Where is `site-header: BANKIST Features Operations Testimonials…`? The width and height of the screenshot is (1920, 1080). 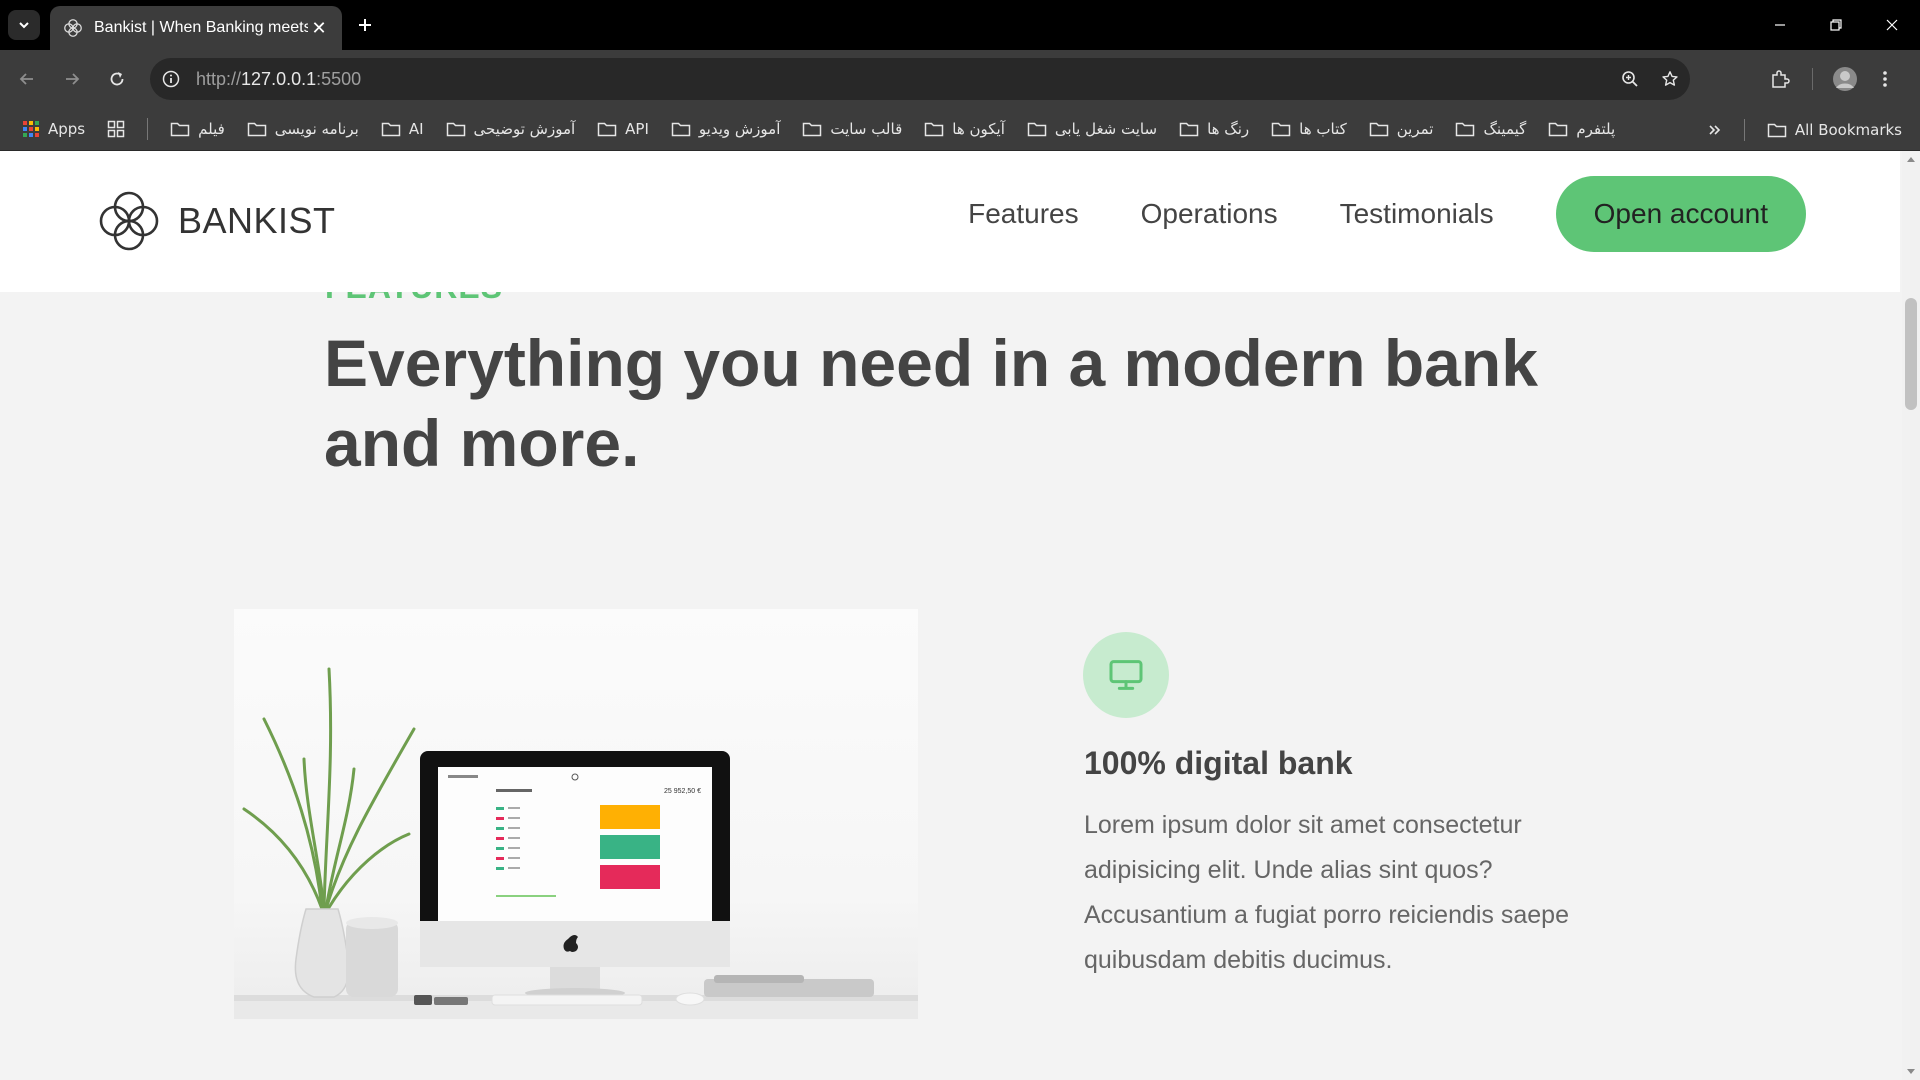 site-header: BANKIST Features Operations Testimonials… is located at coordinates (950, 221).